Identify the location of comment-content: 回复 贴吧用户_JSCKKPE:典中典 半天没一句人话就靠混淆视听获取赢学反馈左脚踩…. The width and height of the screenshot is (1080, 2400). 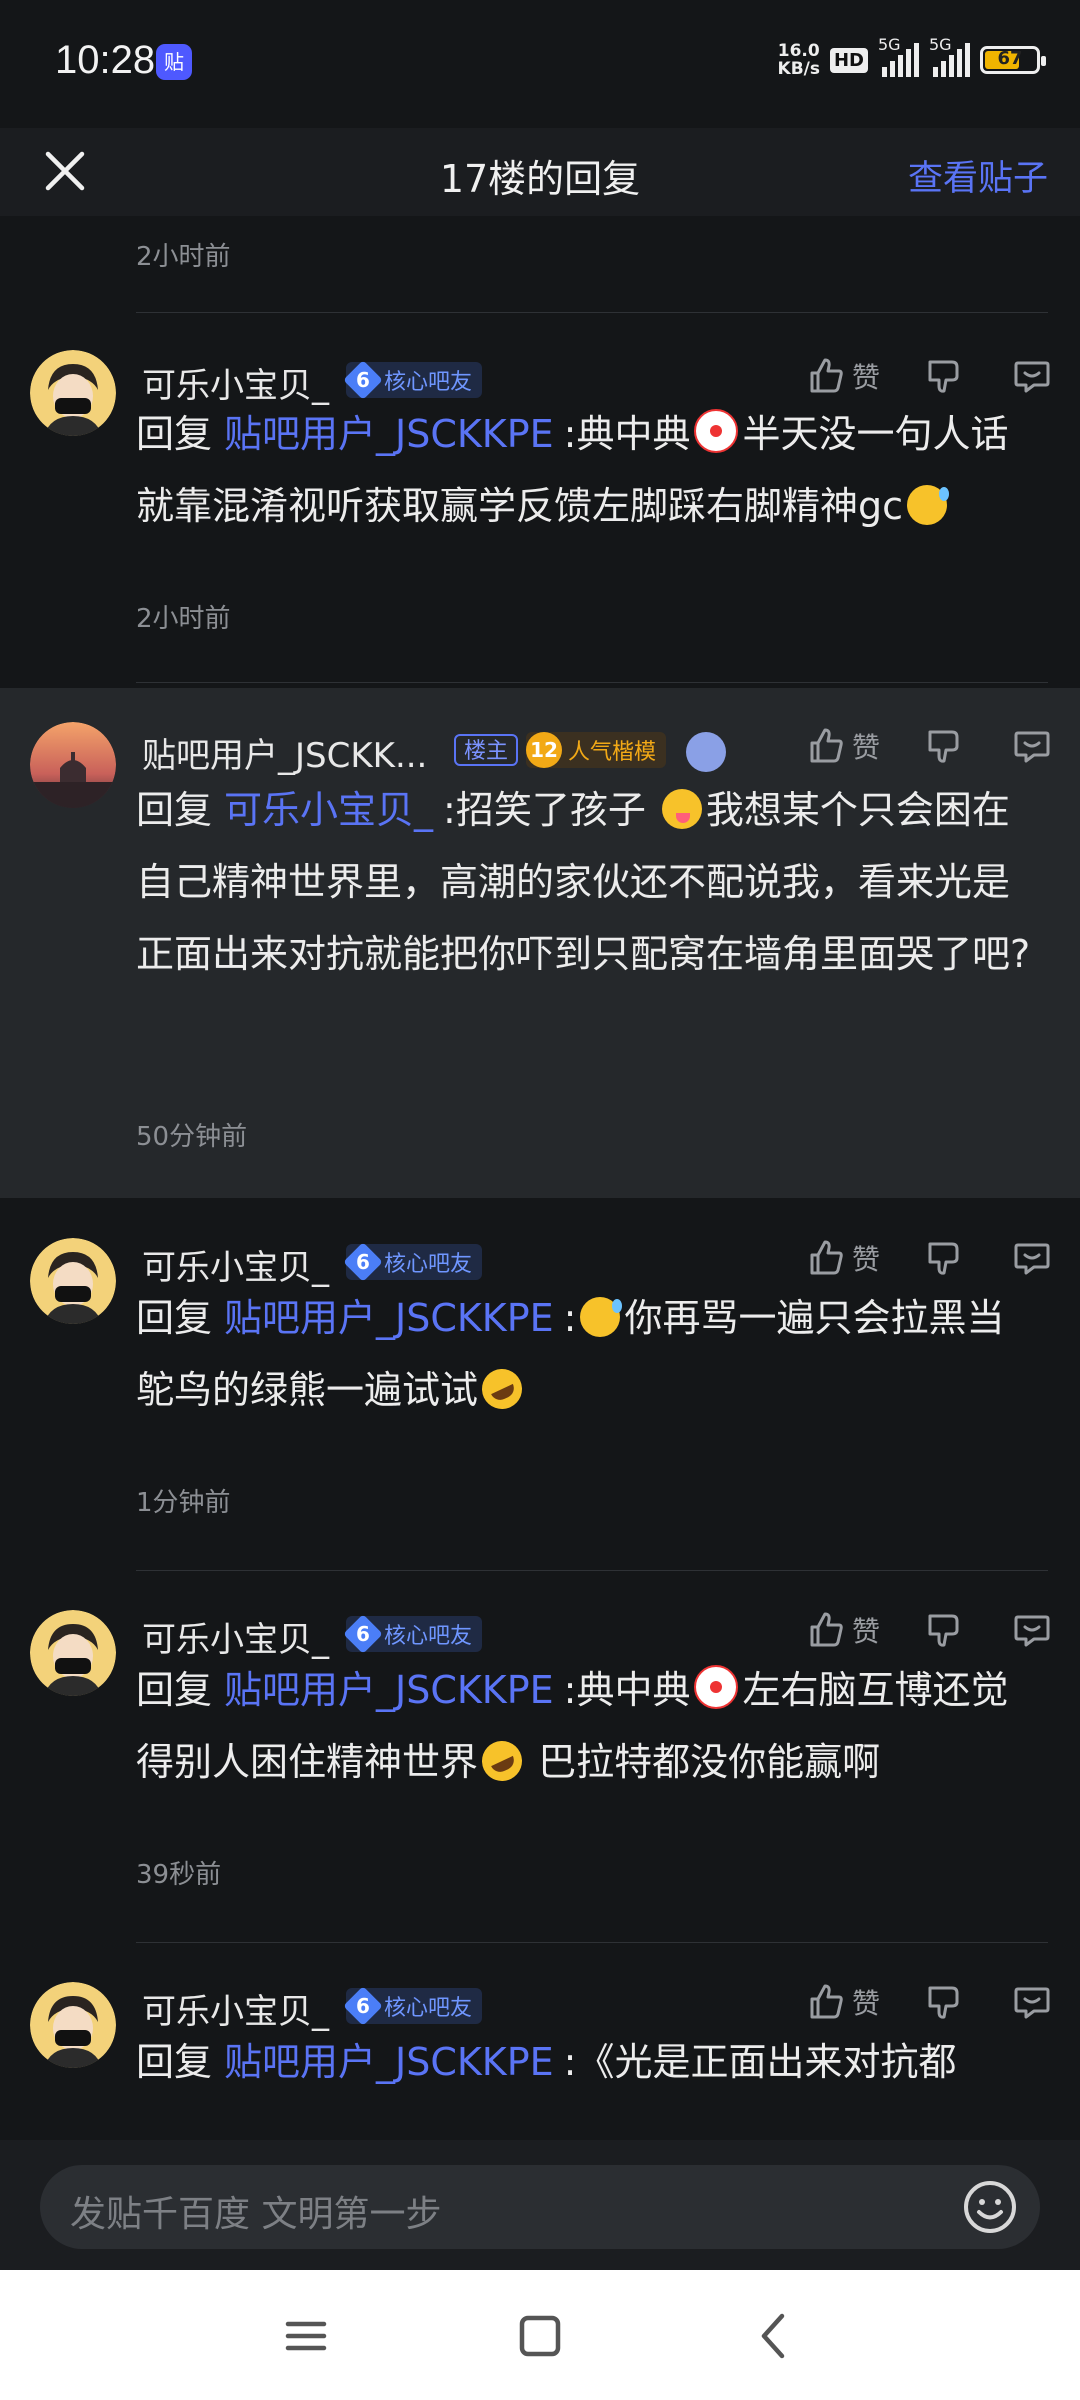
(584, 470).